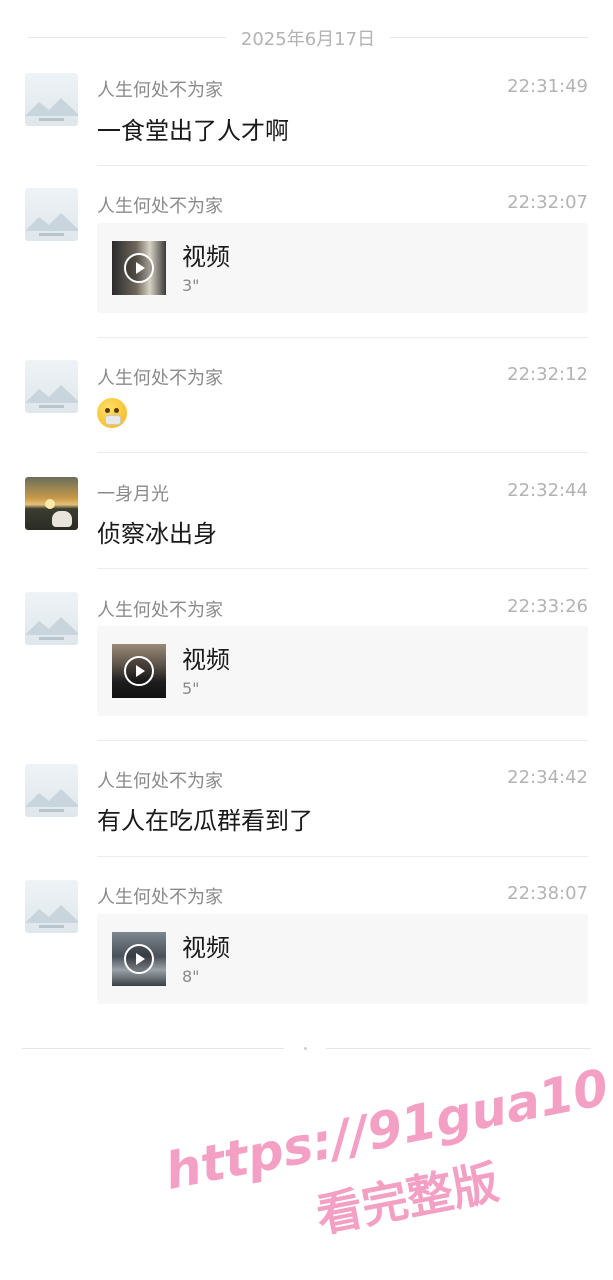 The height and width of the screenshot is (1280, 613). Describe the element at coordinates (191, 285) in the screenshot. I see `video-duration: 3"` at that location.